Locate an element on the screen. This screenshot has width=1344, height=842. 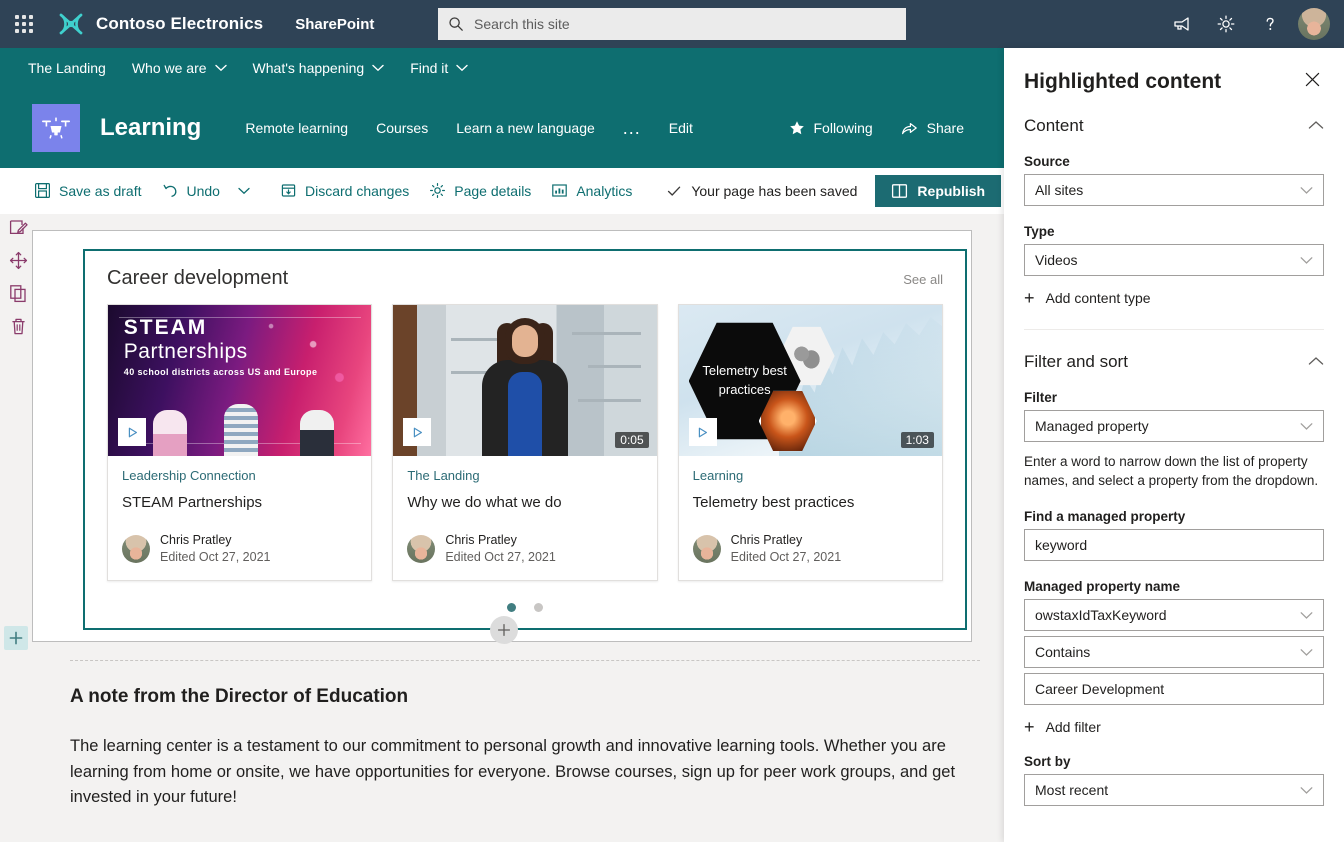
page-details-label: Page details is located at coordinates (493, 190).